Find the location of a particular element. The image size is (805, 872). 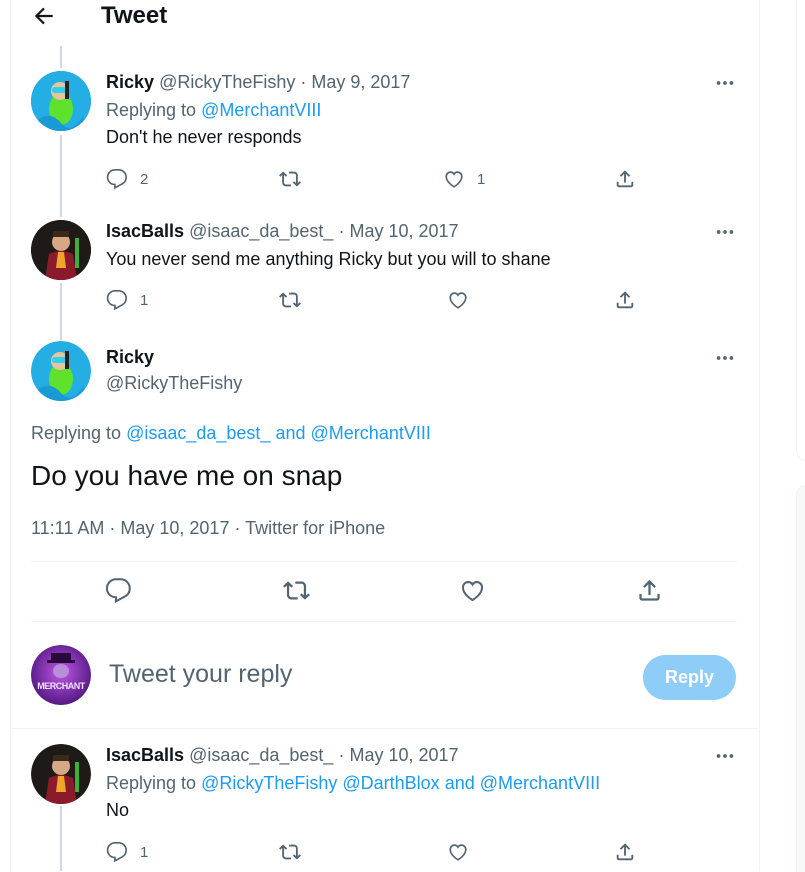

current-user-avatar: MERCHANT is located at coordinates (61, 675).